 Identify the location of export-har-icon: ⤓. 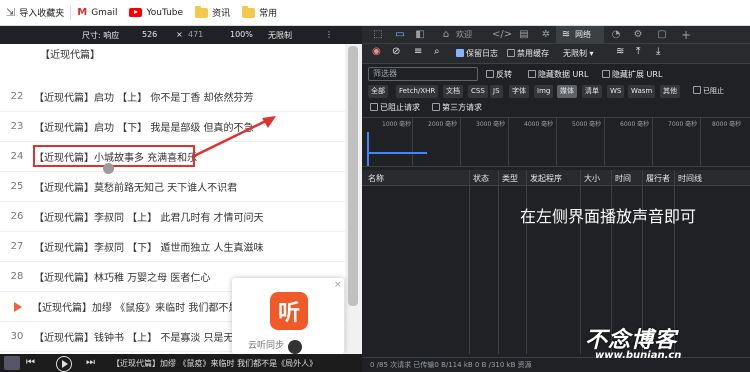
(658, 51).